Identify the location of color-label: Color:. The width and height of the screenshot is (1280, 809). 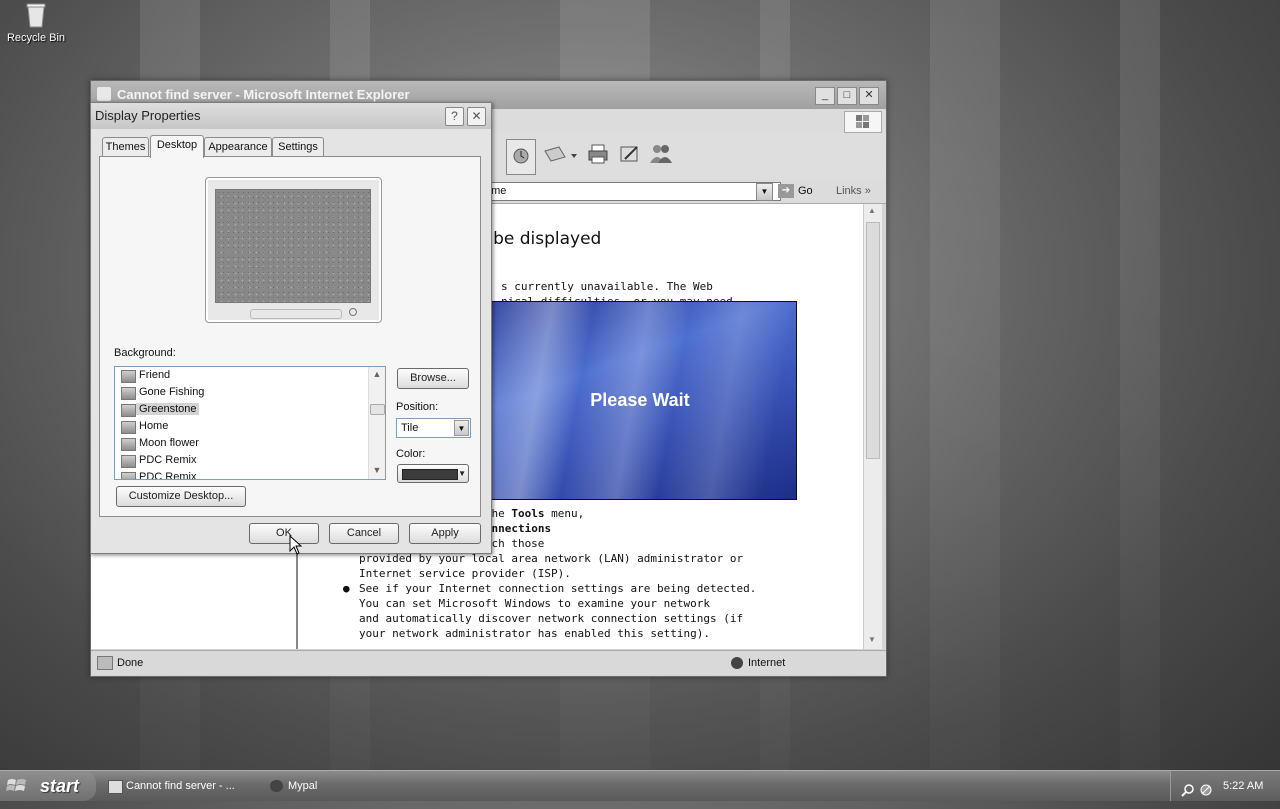
(411, 454).